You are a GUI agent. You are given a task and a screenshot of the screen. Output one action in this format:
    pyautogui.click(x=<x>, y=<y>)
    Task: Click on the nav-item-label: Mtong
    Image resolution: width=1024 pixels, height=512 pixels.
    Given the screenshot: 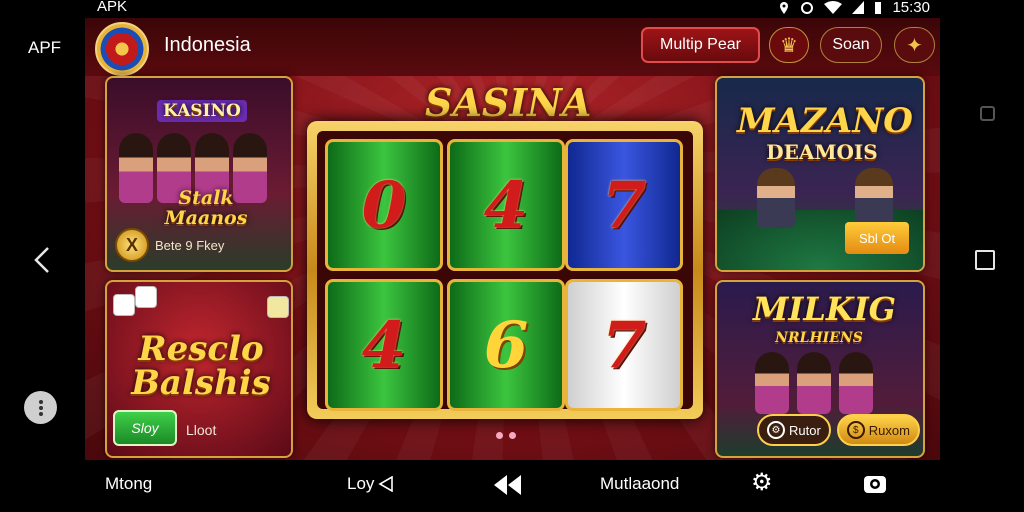 What is the action you would take?
    pyautogui.click(x=129, y=483)
    